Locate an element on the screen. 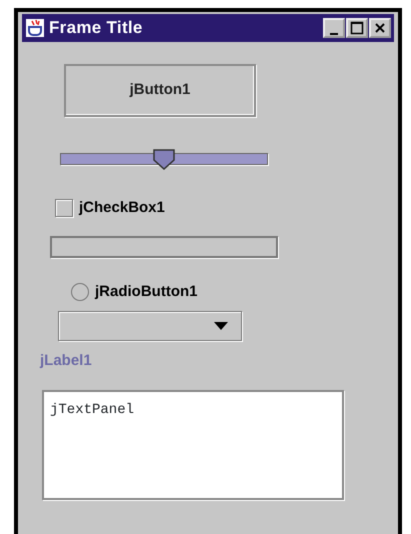 The height and width of the screenshot is (534, 411). panel-text: jTextPanel is located at coordinates (92, 410).